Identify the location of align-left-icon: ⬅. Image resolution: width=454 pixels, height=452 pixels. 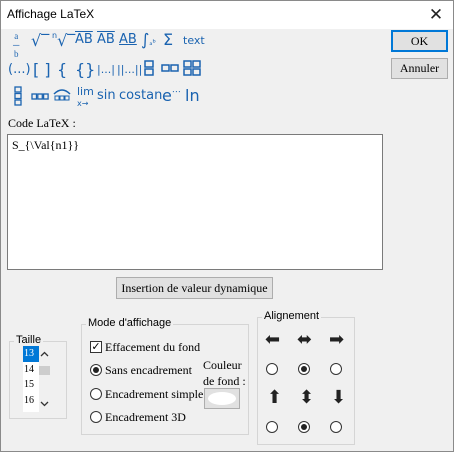
(273, 339).